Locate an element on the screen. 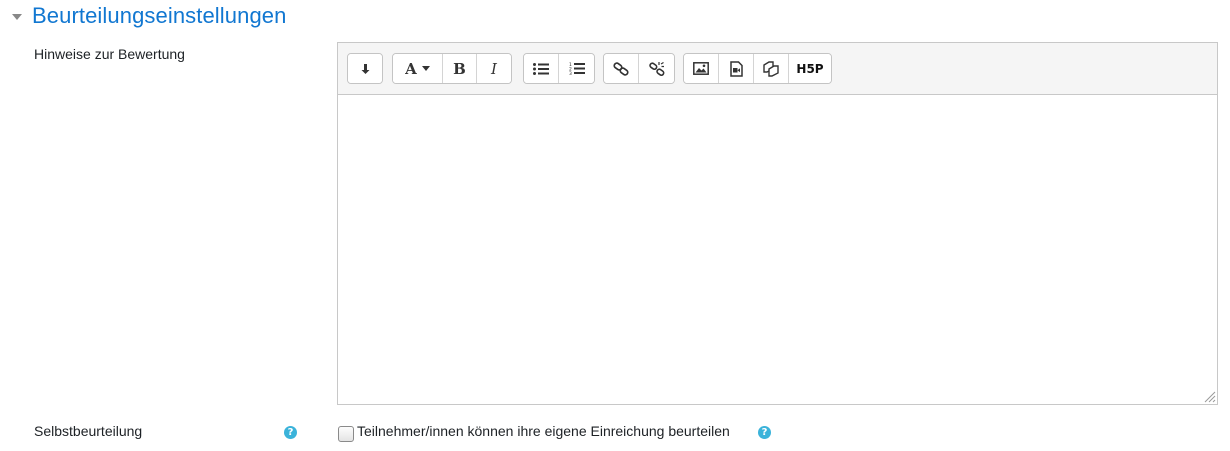 The width and height of the screenshot is (1230, 451). manage-files-icon is located at coordinates (771, 68).